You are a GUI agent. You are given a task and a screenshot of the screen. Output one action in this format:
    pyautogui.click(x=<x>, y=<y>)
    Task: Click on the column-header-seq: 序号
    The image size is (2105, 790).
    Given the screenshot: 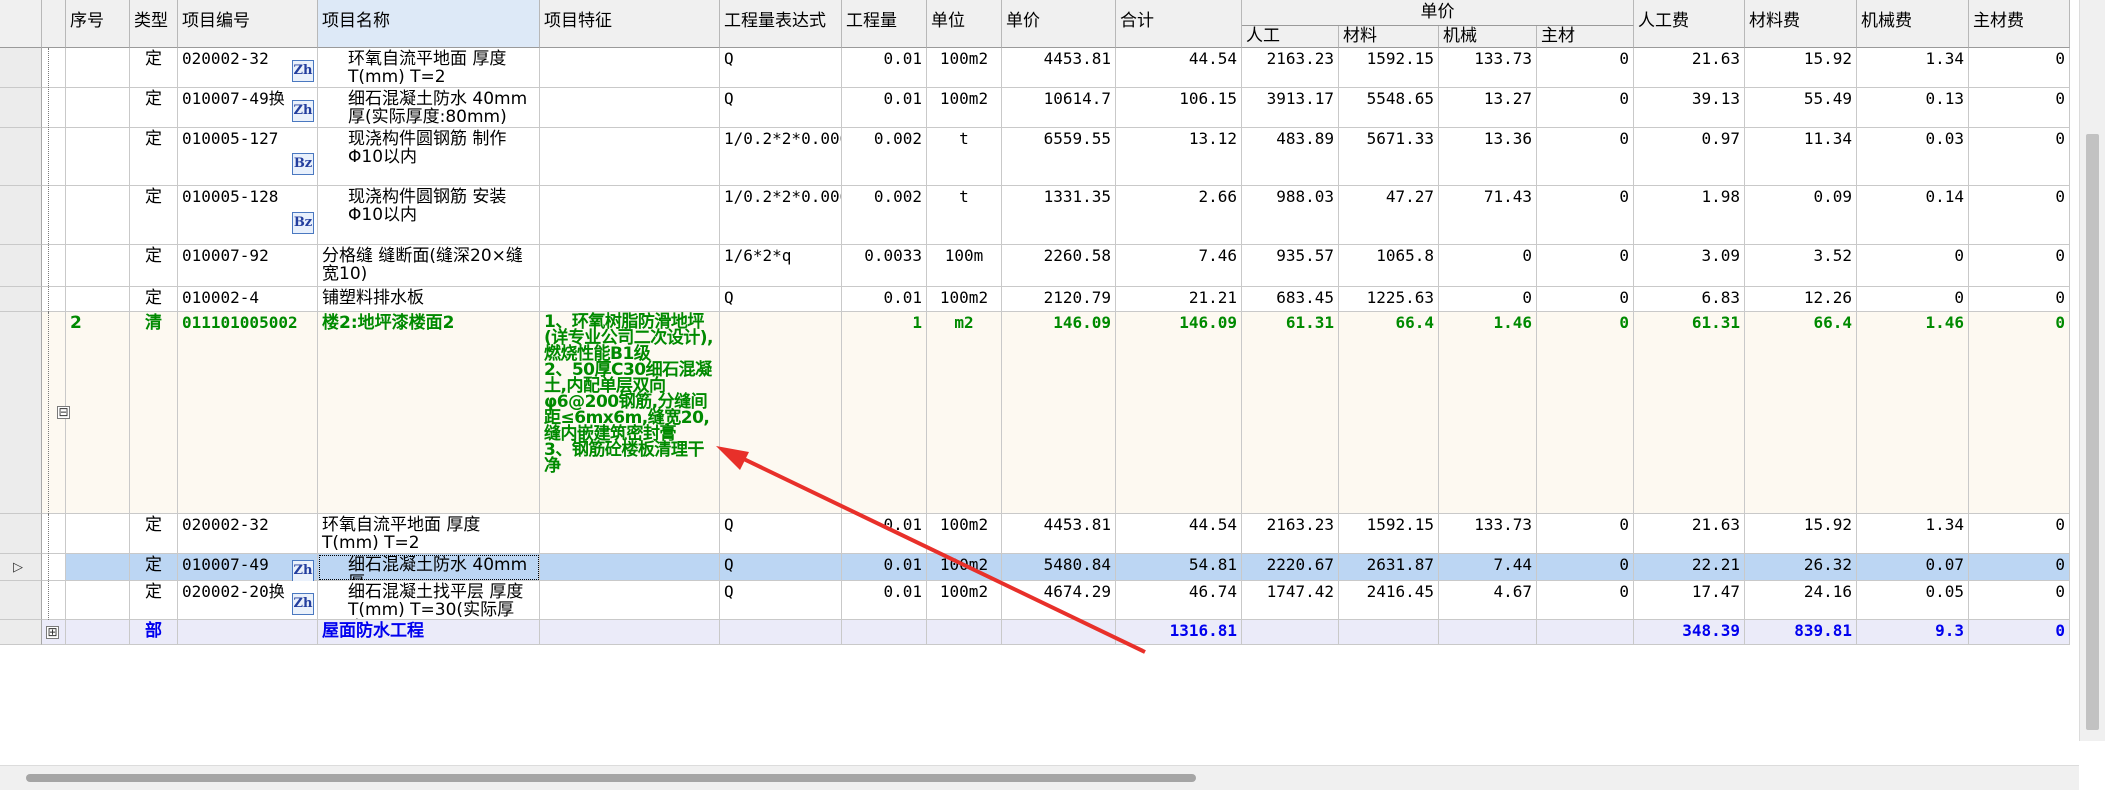 What is the action you would take?
    pyautogui.click(x=98, y=24)
    